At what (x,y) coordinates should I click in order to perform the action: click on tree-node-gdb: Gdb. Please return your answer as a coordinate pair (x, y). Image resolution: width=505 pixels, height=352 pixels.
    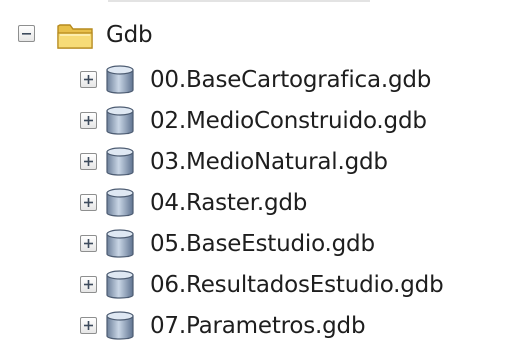
    Looking at the image, I should click on (120, 36).